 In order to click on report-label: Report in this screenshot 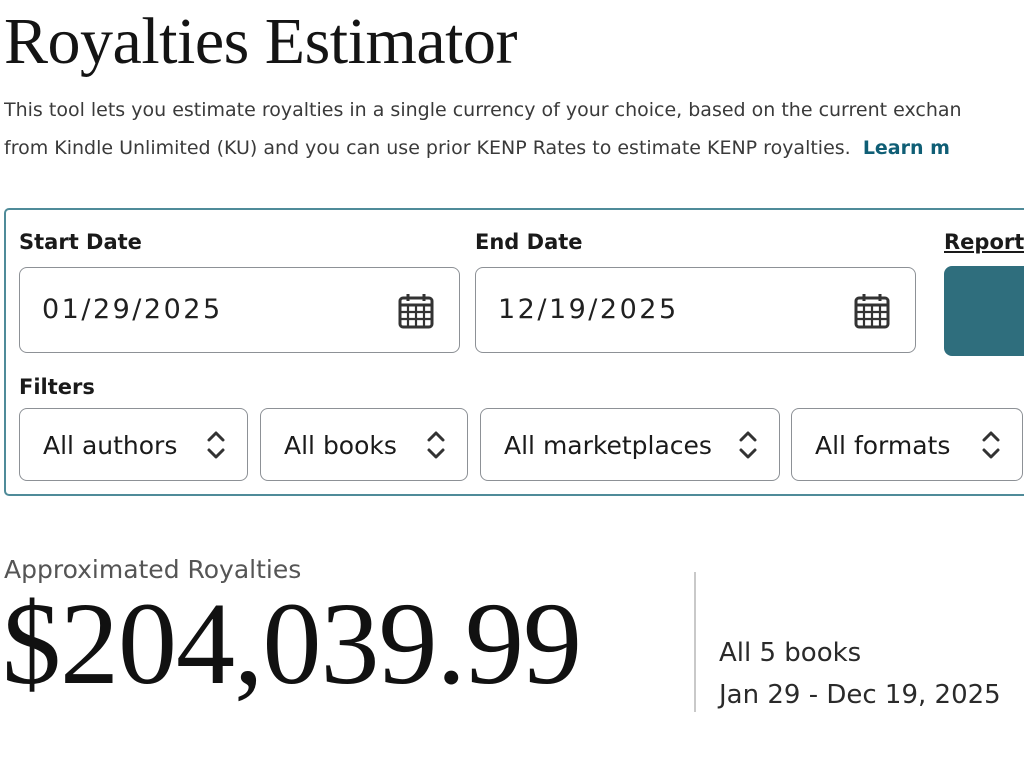, I will do `click(984, 242)`.